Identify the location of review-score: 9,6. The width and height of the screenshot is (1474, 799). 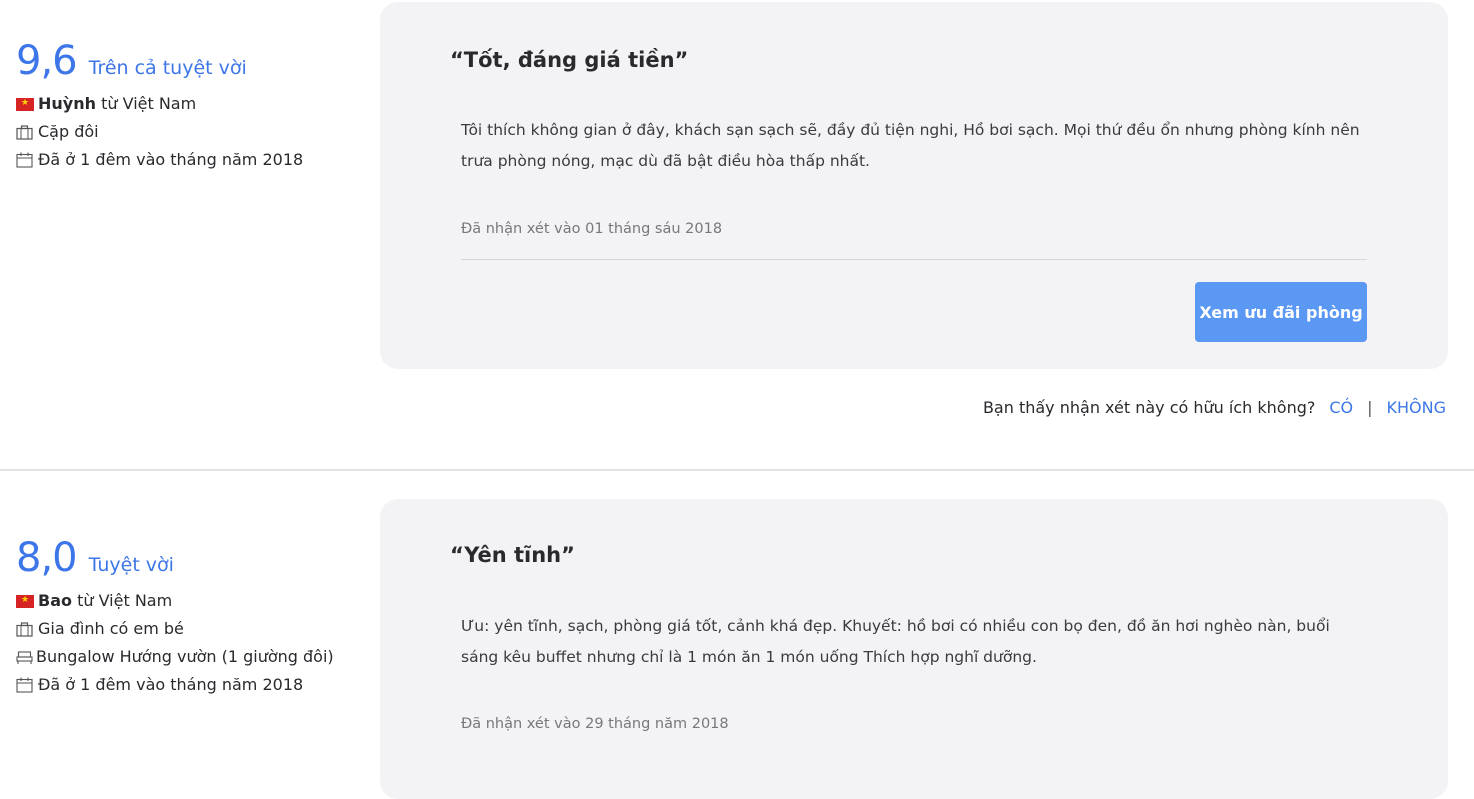
(47, 61).